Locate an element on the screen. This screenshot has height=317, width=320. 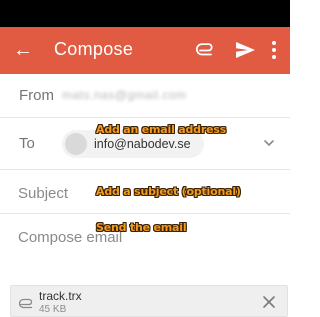
chevron-down-icon is located at coordinates (269, 143).